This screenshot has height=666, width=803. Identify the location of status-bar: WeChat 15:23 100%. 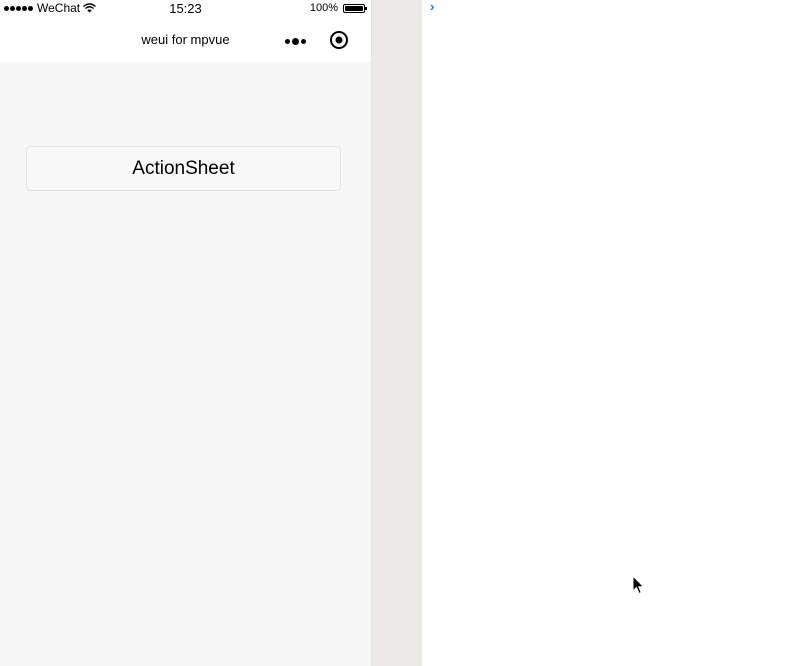
(185, 9).